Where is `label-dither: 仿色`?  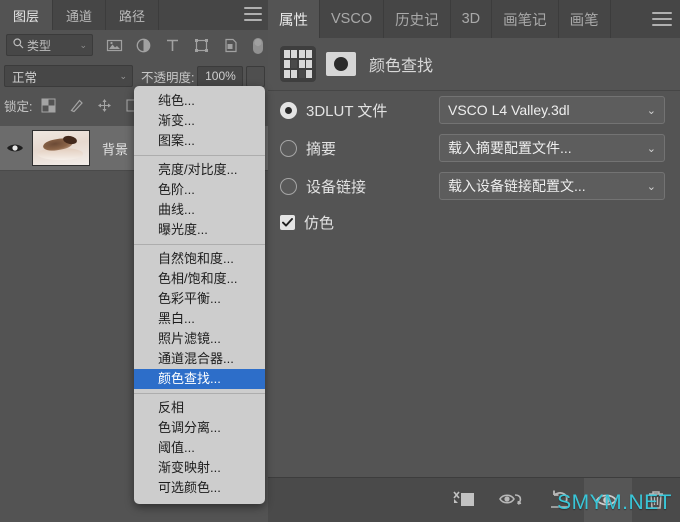 label-dither: 仿色 is located at coordinates (319, 223).